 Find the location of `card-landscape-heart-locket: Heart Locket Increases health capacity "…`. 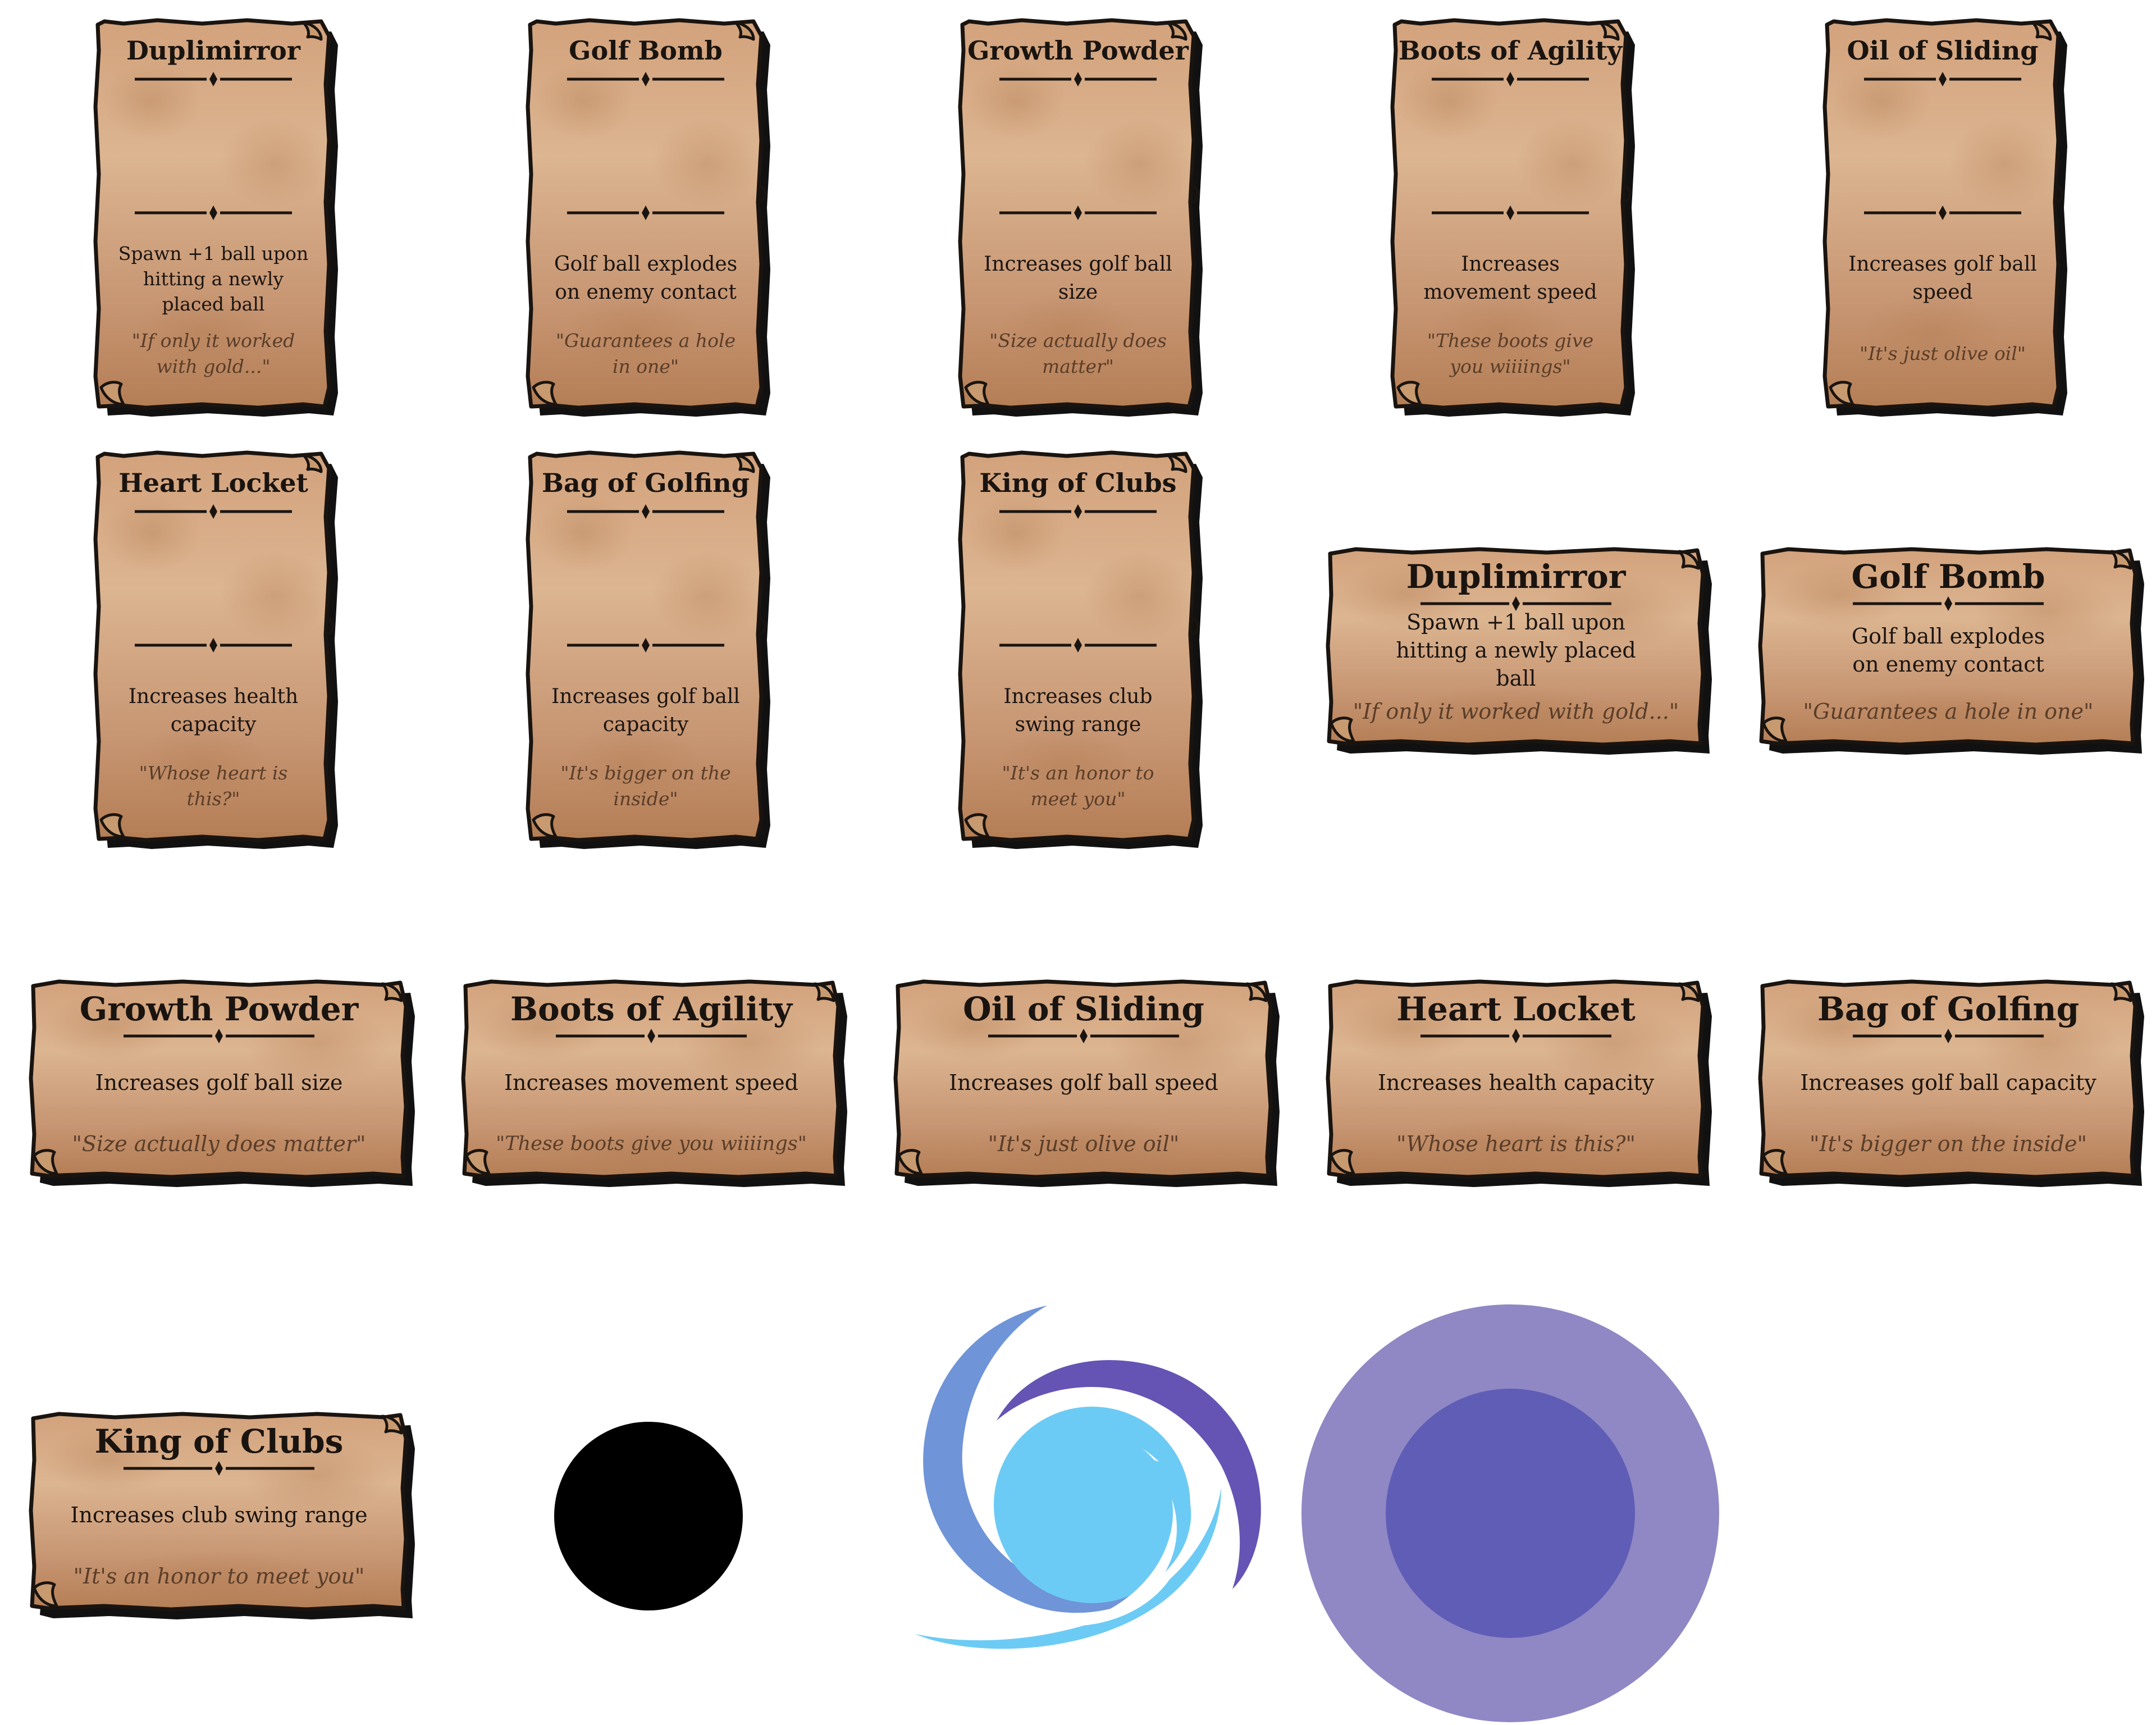

card-landscape-heart-locket: Heart Locket Increases health capacity "… is located at coordinates (1516, 1081).